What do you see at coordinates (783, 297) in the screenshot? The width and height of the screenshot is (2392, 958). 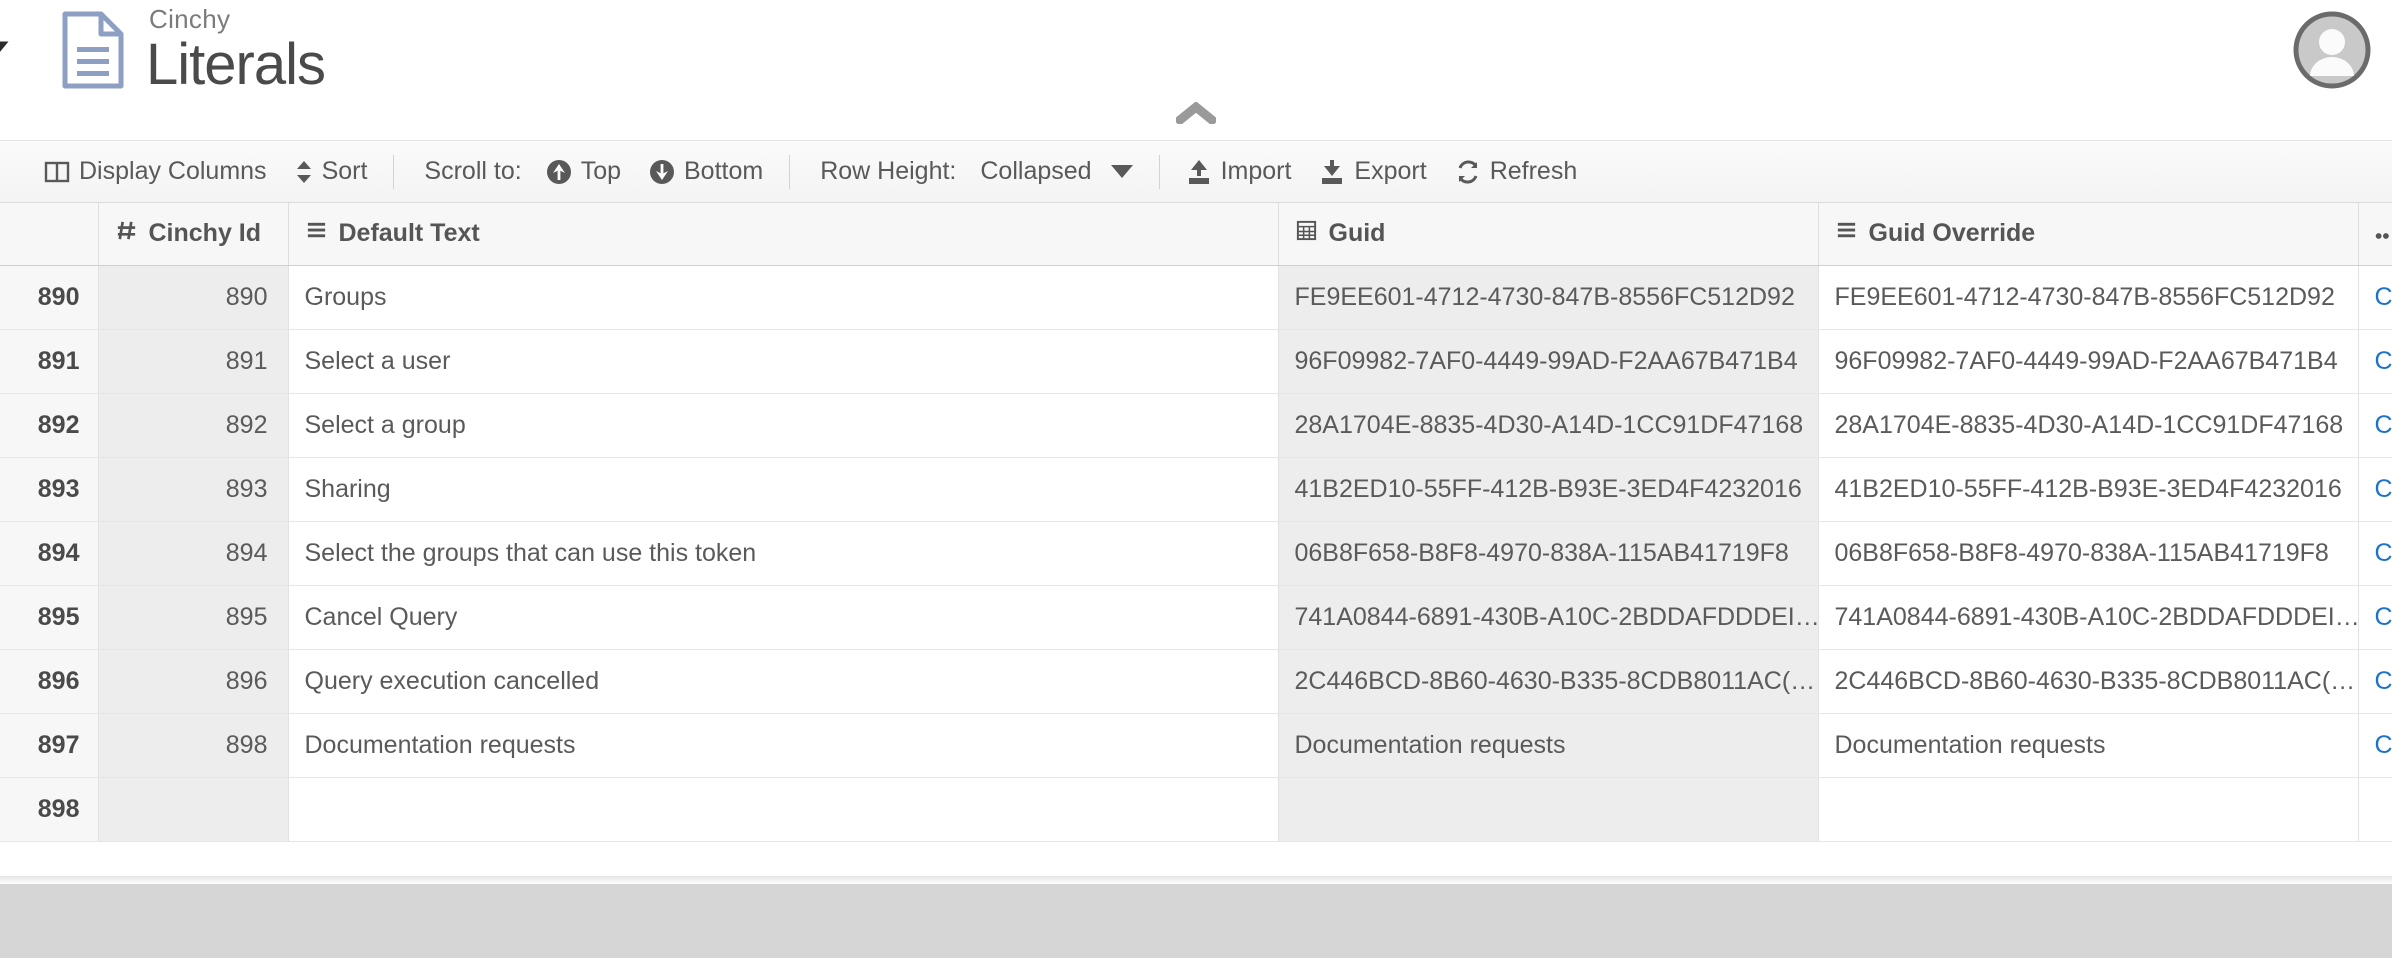 I see `default-text-cell: Groups` at bounding box center [783, 297].